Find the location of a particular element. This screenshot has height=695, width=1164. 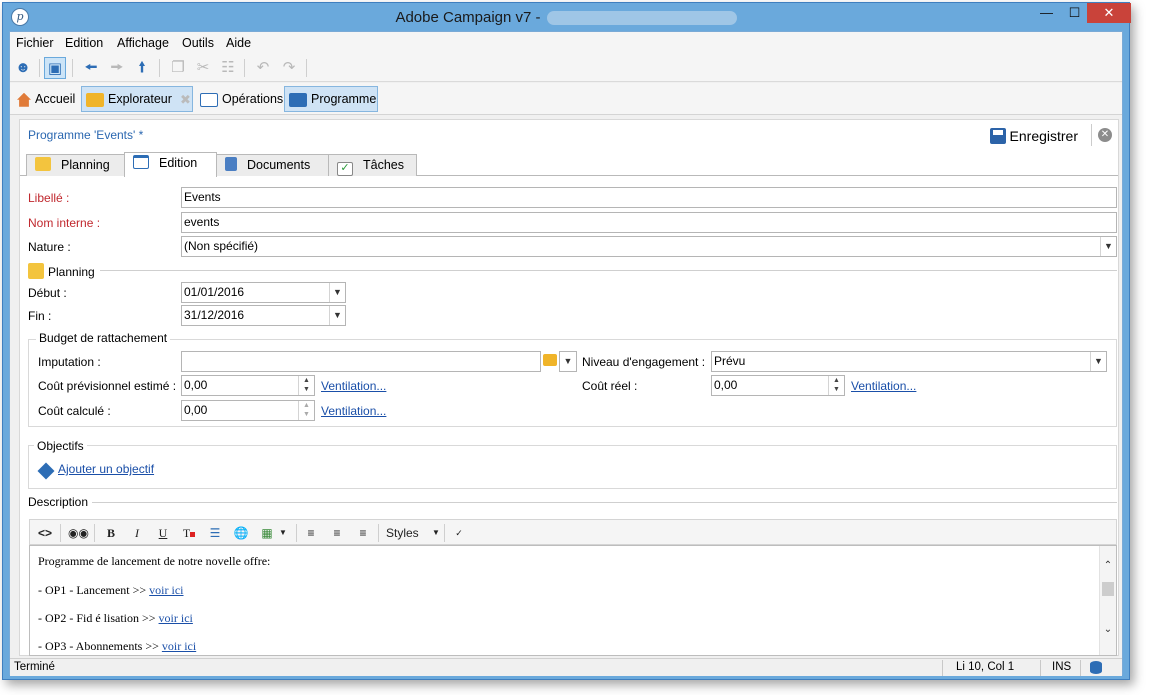

program-icon is located at coordinates (298, 99).